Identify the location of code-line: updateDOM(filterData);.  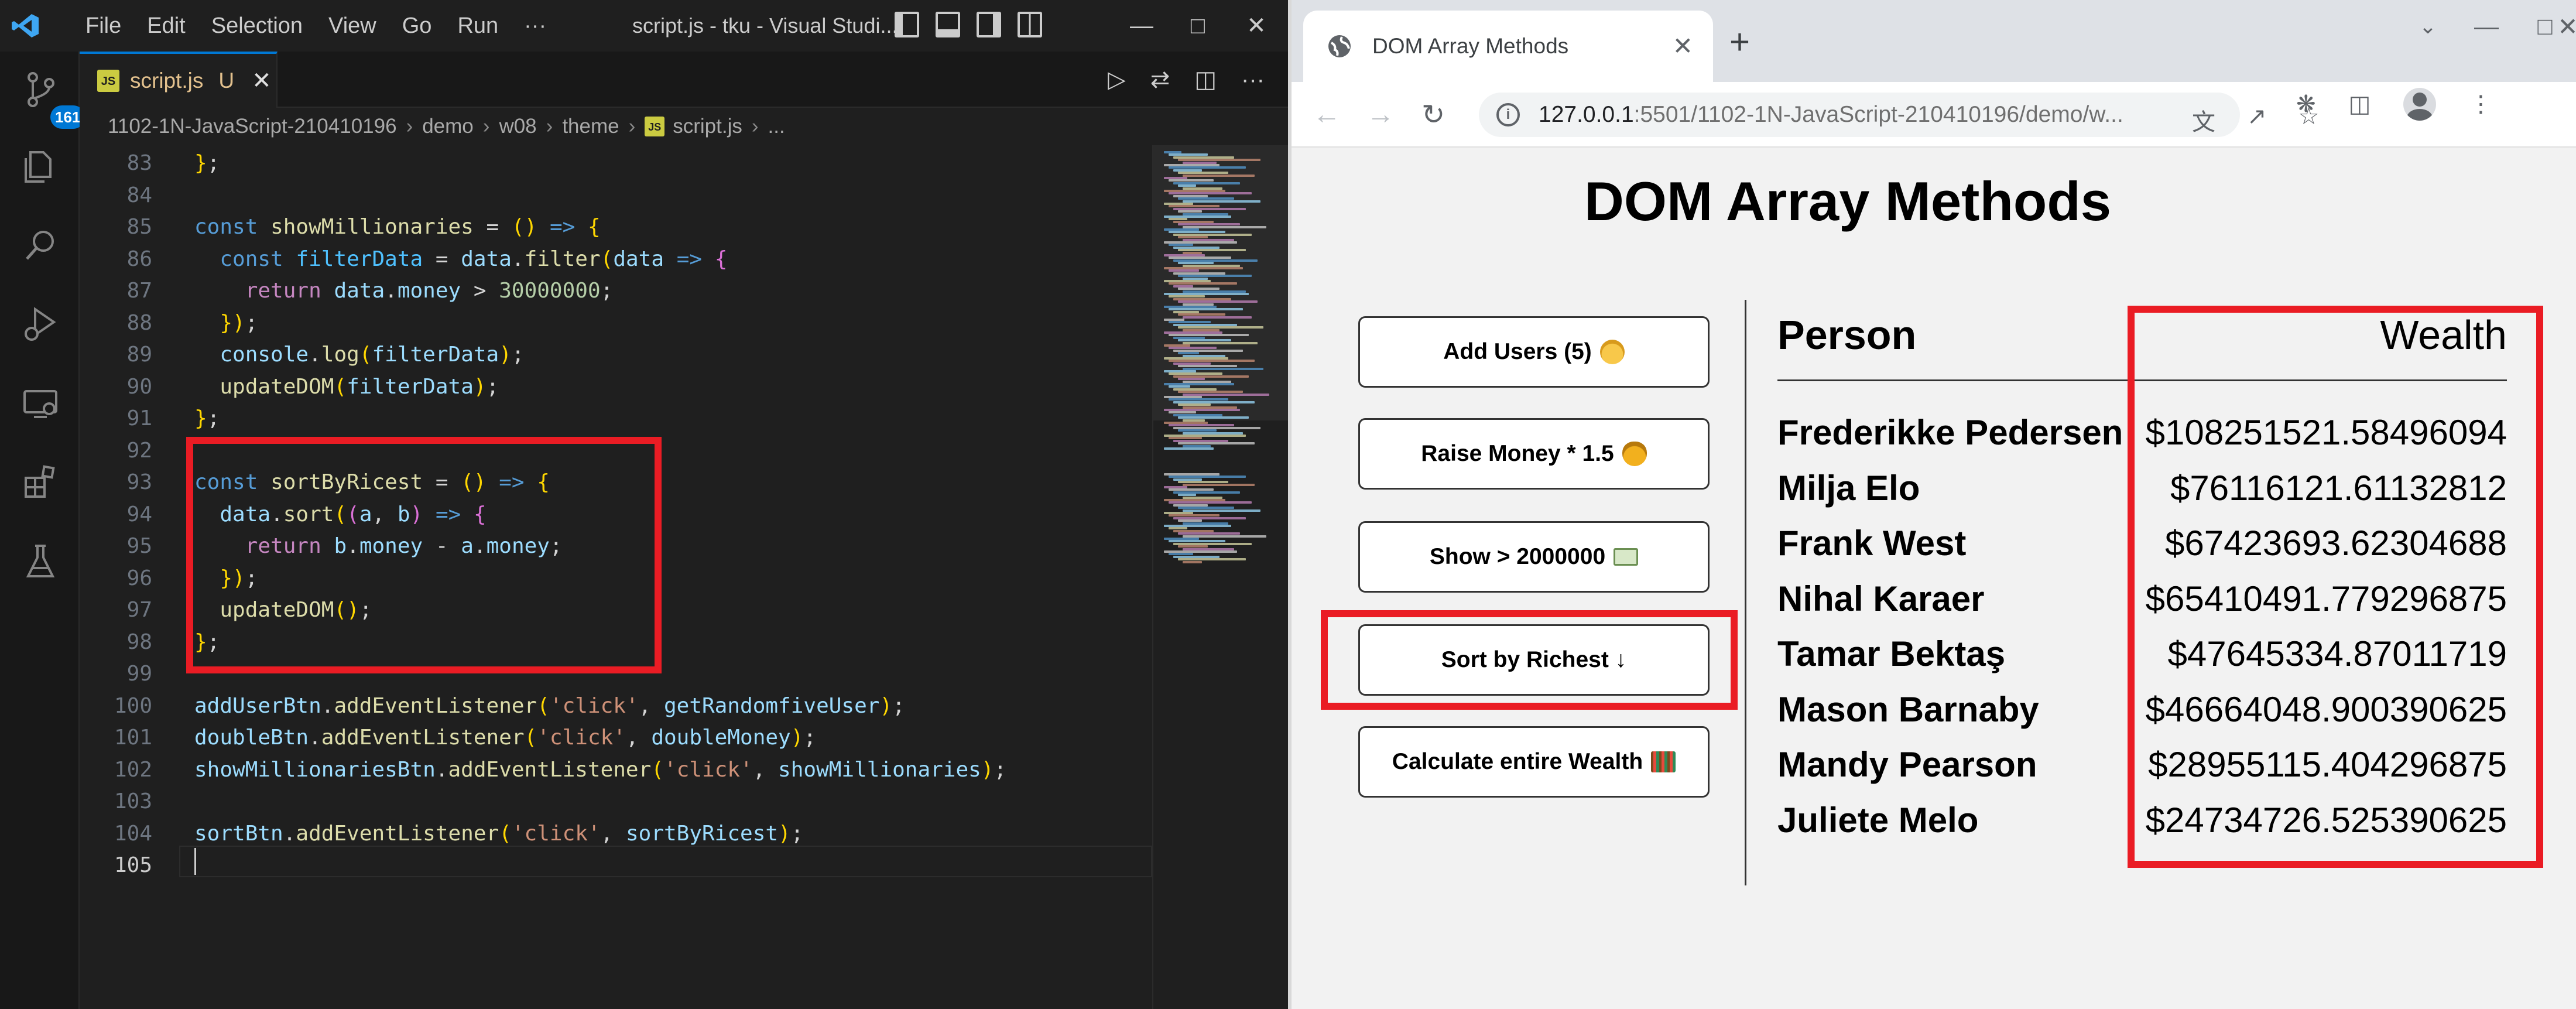
(346, 387).